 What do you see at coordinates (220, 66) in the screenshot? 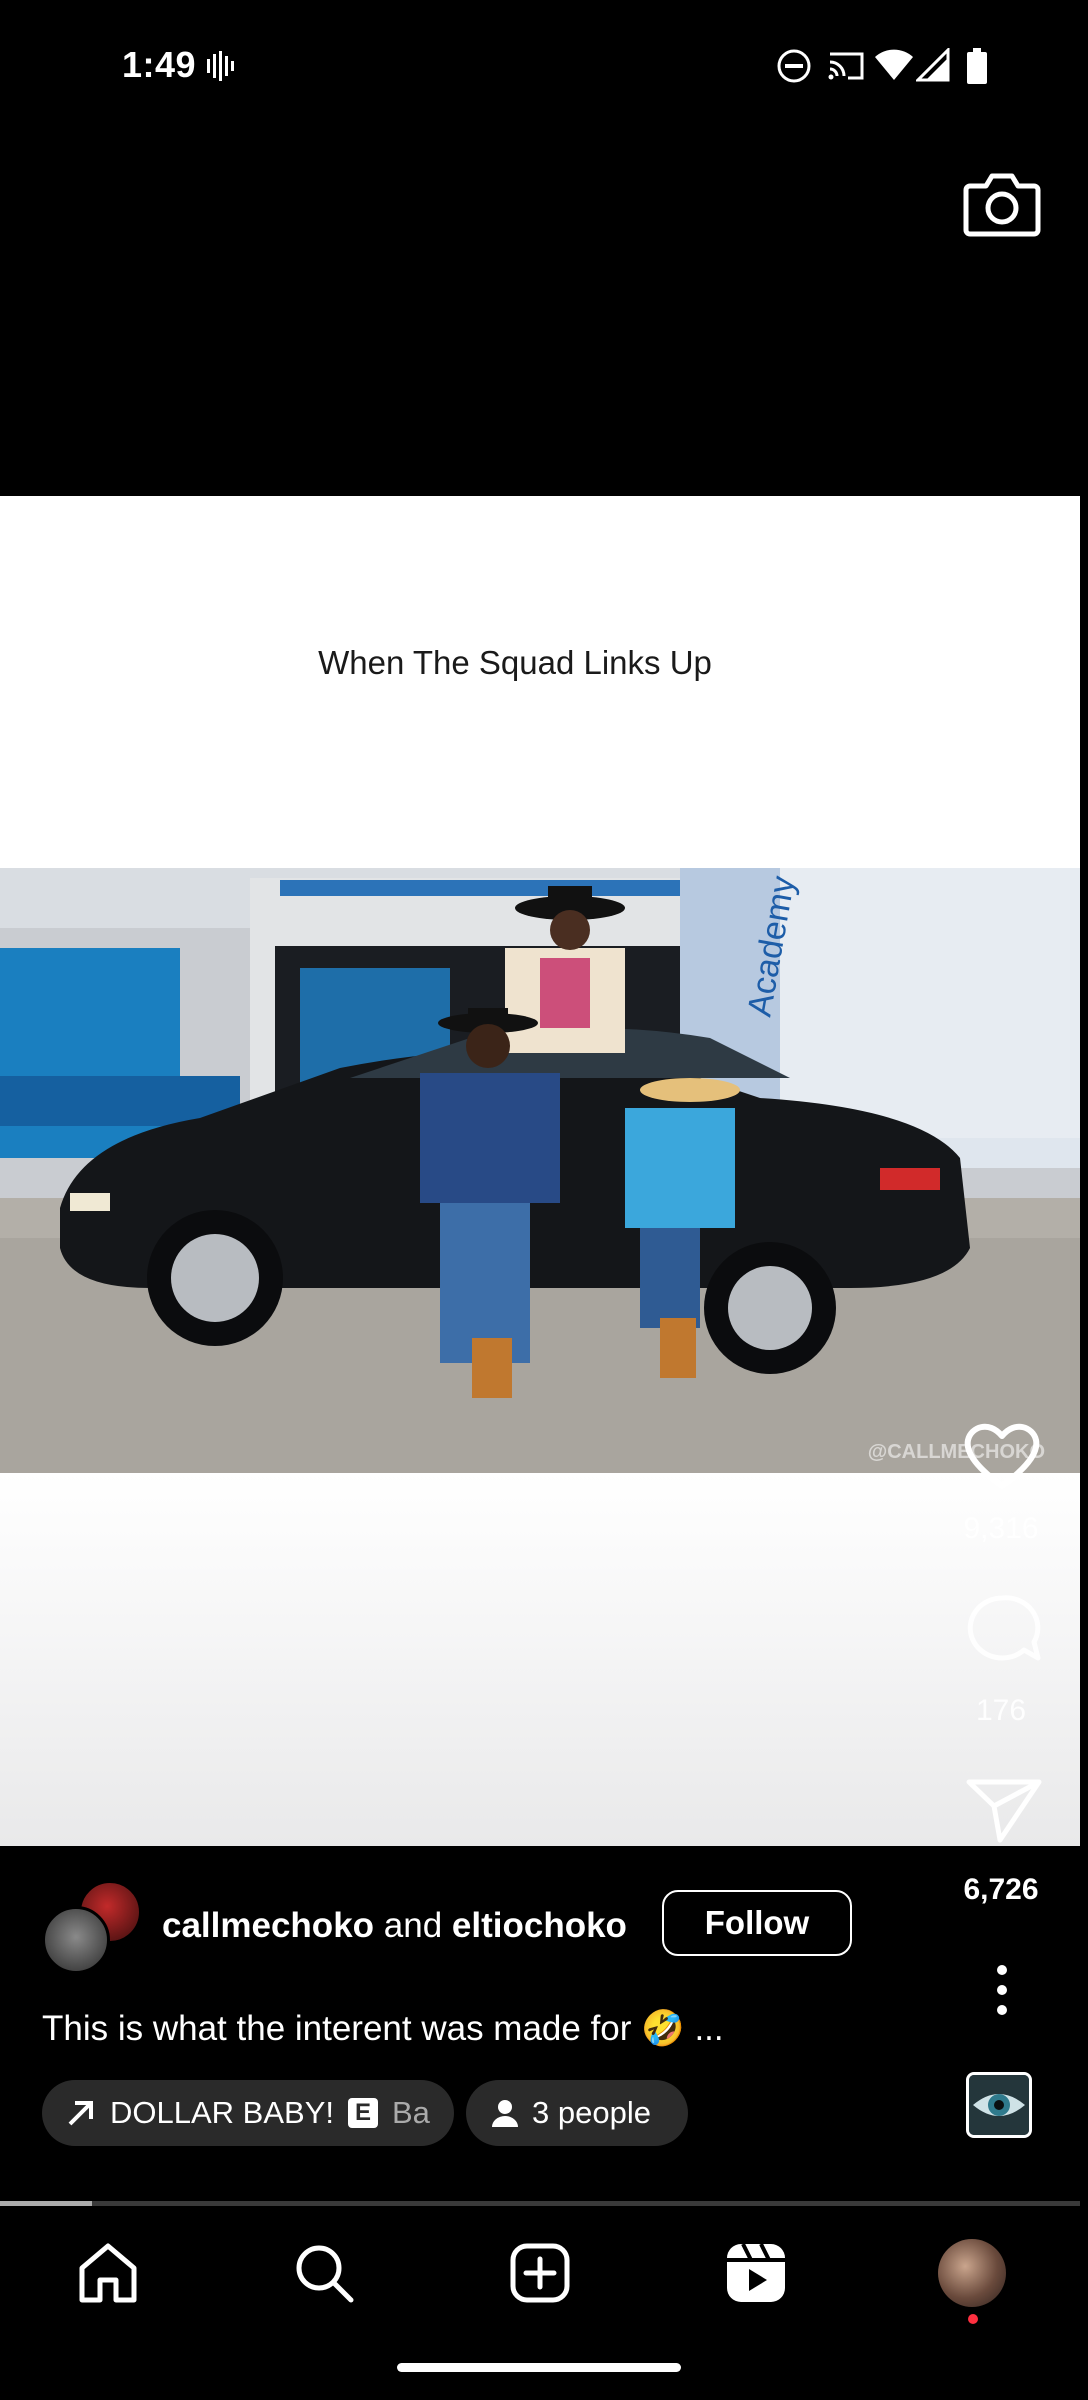
I see `vibrate-icon` at bounding box center [220, 66].